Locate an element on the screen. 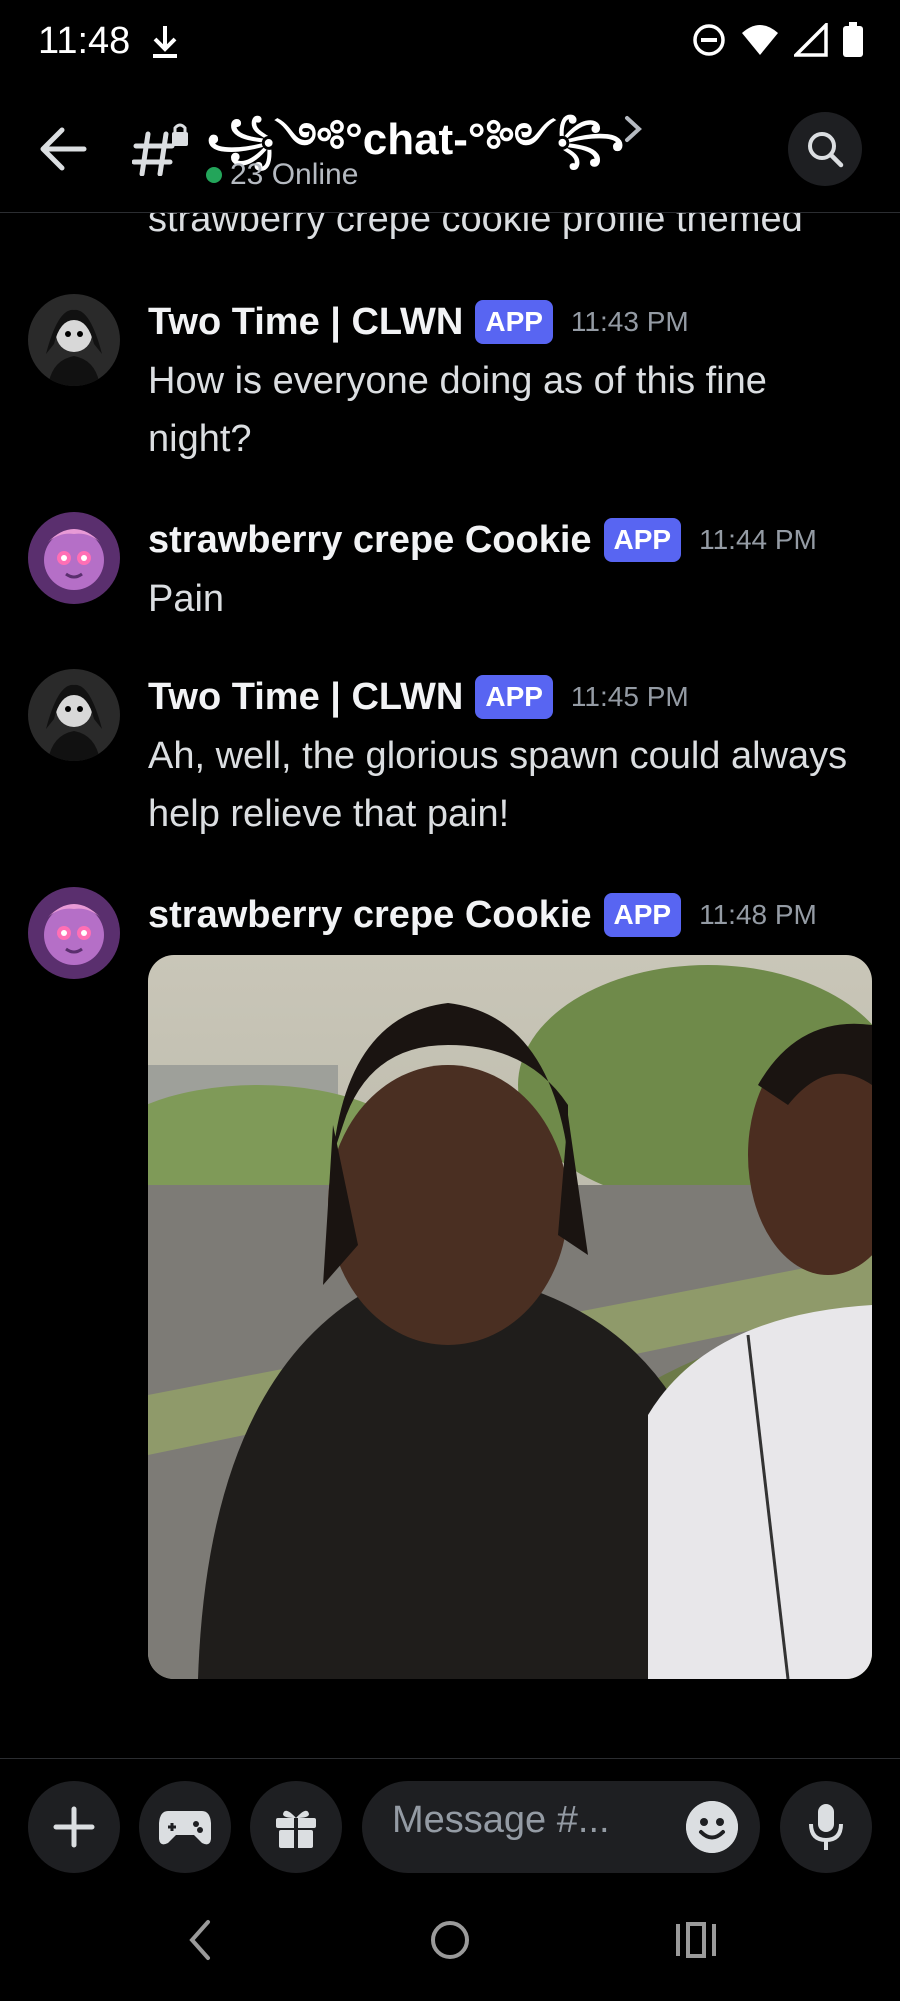 Image resolution: width=900 pixels, height=2001 pixels. online-dot is located at coordinates (214, 175).